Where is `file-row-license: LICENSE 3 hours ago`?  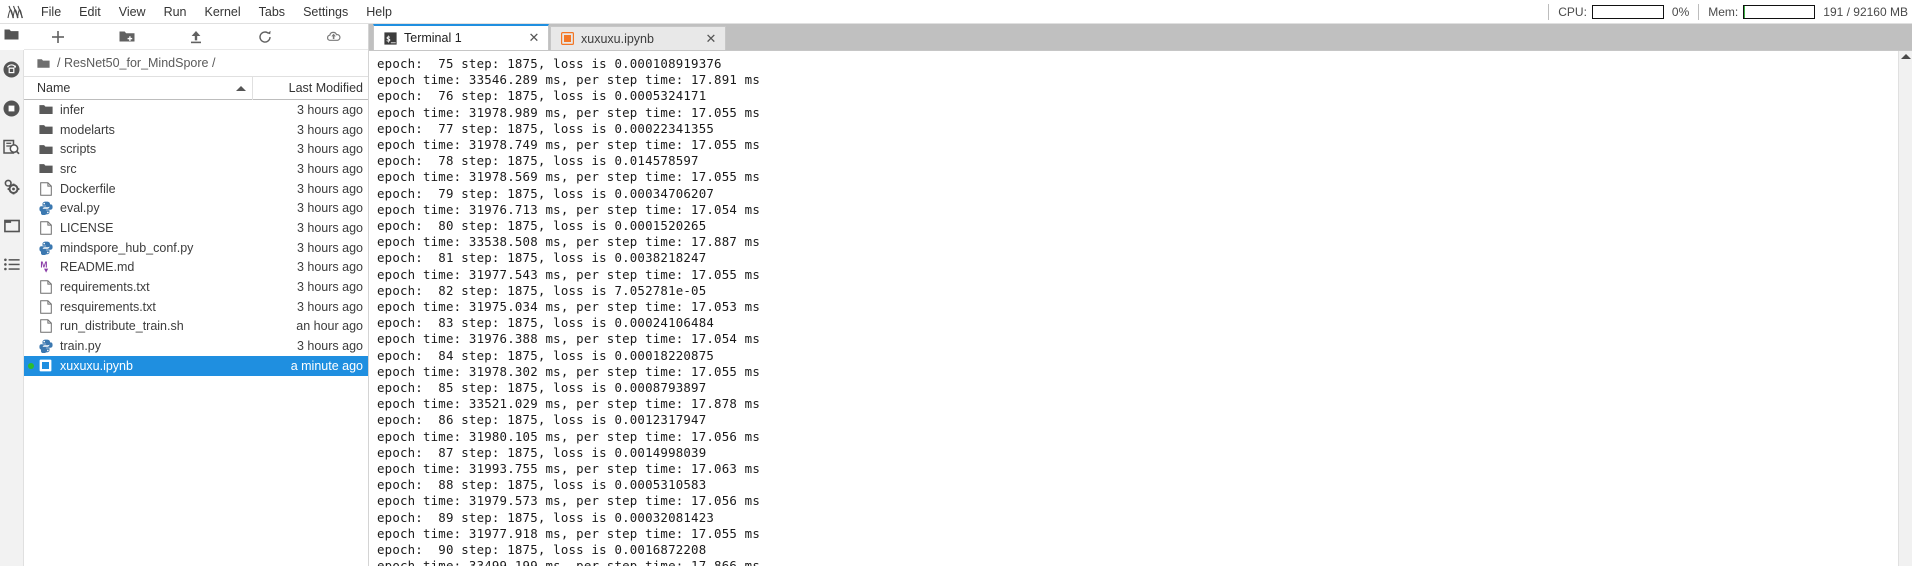
file-row-license: LICENSE 3 hours ago is located at coordinates (196, 228).